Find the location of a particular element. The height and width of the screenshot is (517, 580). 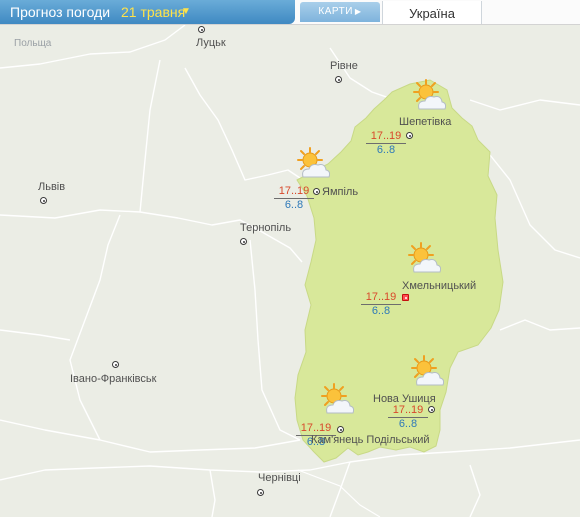

country-label-poland: Польща is located at coordinates (33, 43).